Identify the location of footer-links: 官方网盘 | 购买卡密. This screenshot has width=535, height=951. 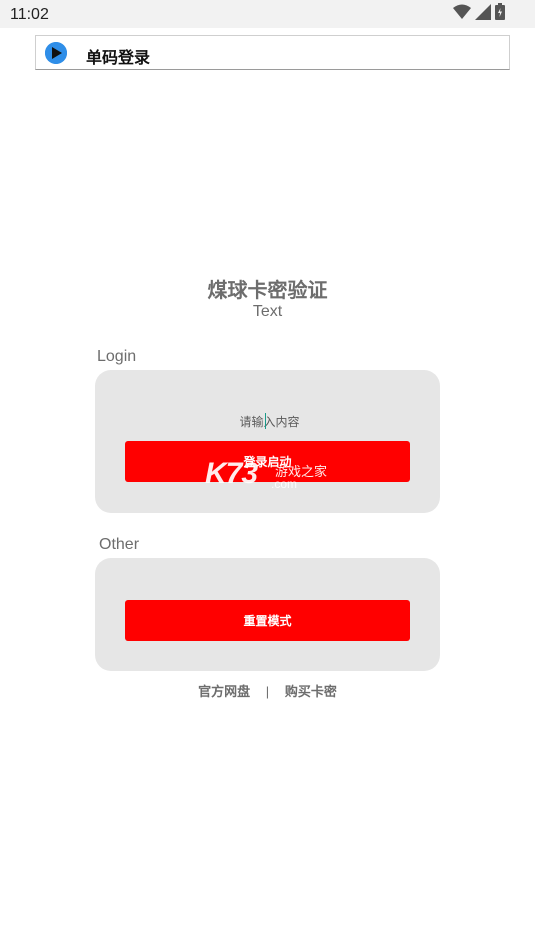
(267, 690).